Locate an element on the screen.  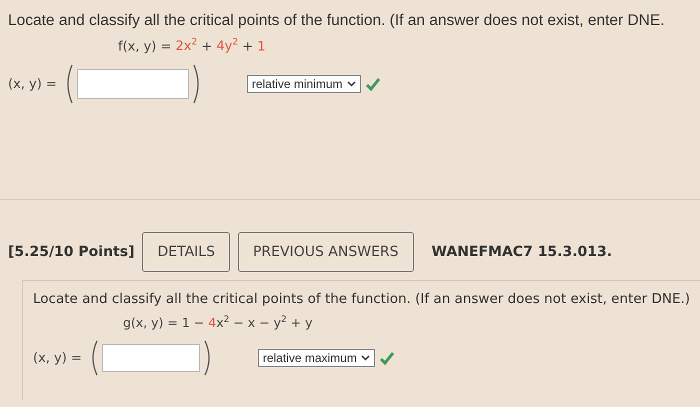
question-prompt: Locate and classify all the critical points of the function. (If an answer does not exist, enter DNE. is located at coordinates (337, 21).